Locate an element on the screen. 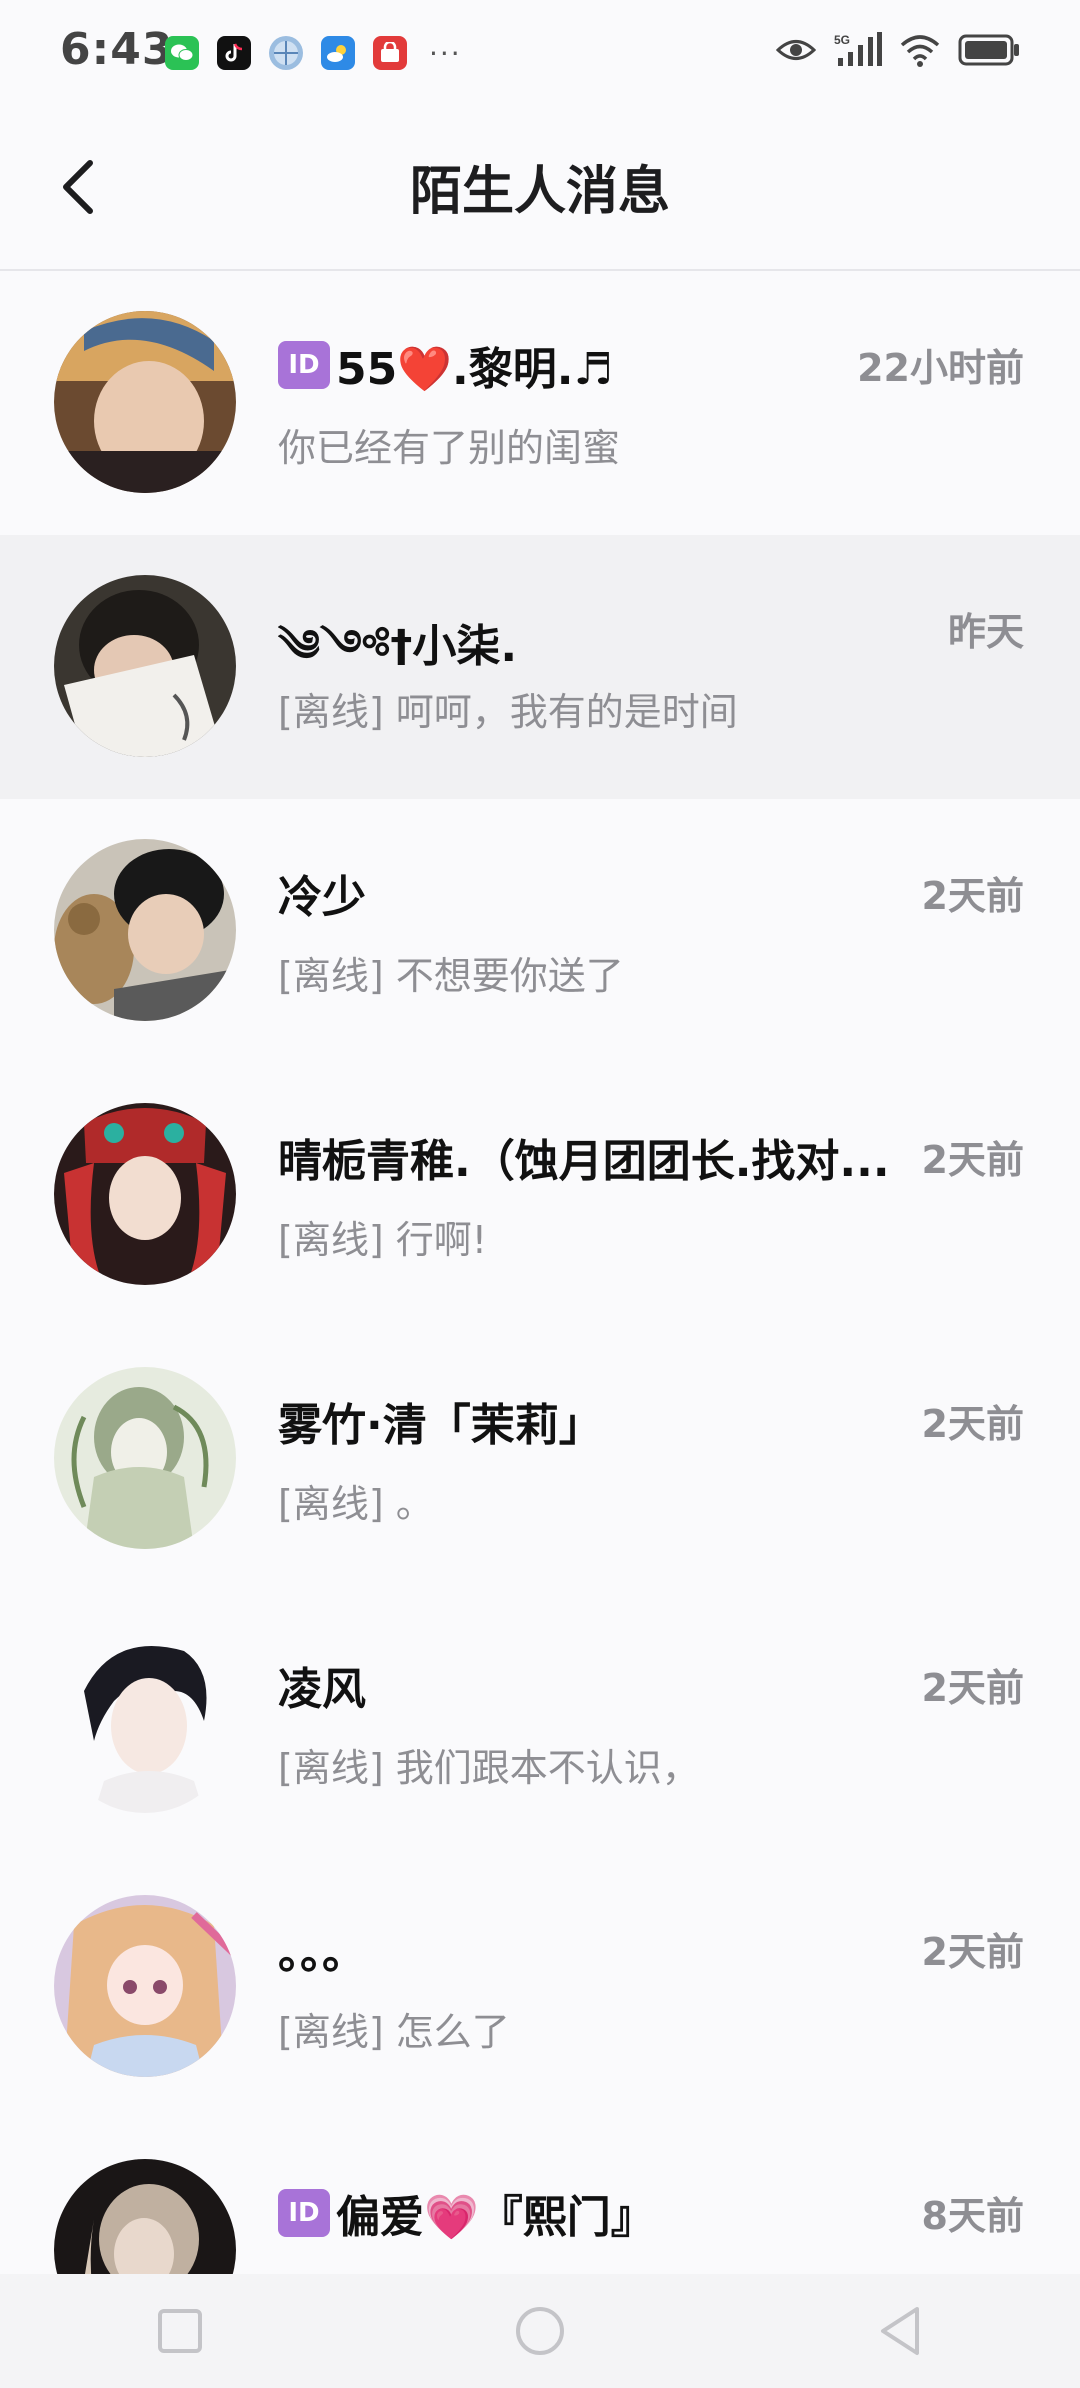 The height and width of the screenshot is (2388, 1080). page-title: 陌生人消息 is located at coordinates (539, 192).